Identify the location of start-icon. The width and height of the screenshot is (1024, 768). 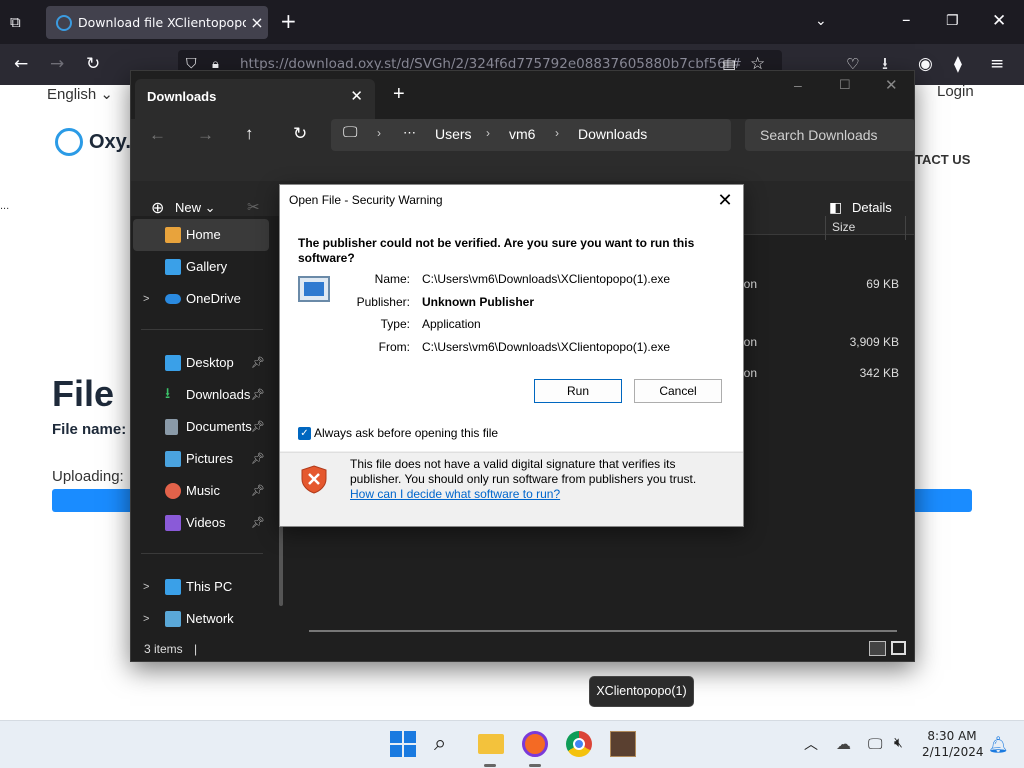
(403, 744).